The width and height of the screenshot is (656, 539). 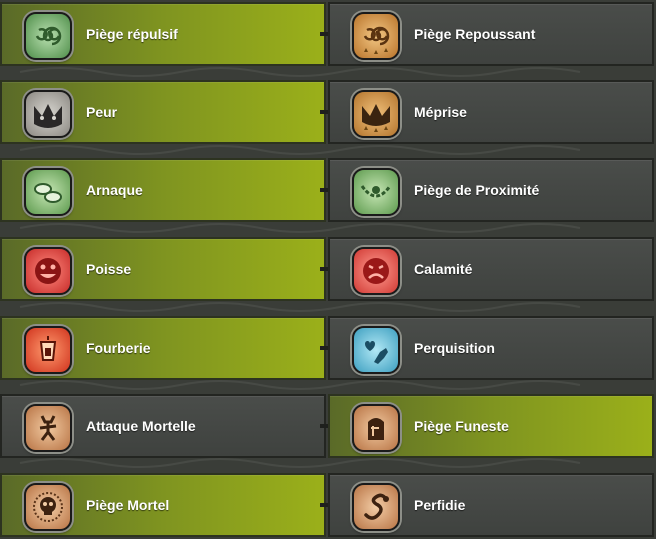 What do you see at coordinates (48, 271) in the screenshot?
I see `grin-face-icon` at bounding box center [48, 271].